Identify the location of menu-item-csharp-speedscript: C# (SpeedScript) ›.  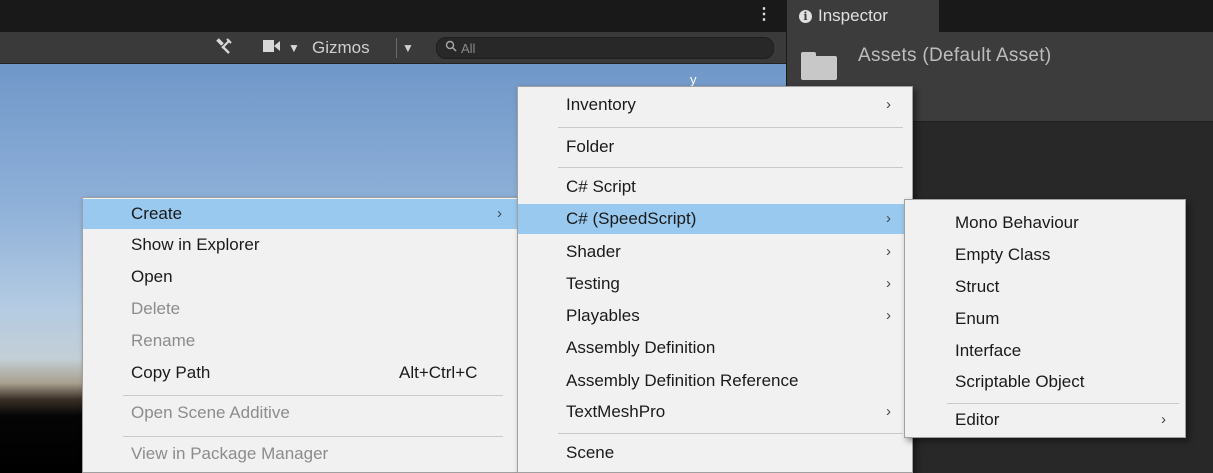
(715, 219).